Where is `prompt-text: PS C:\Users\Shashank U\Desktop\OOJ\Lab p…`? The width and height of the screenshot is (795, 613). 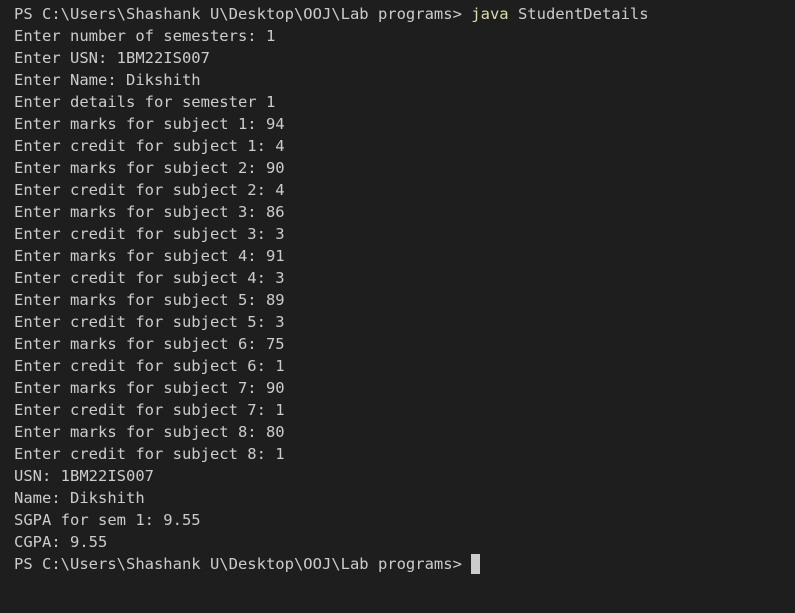
prompt-text: PS C:\Users\Shashank U\Desktop\OOJ\Lab p… is located at coordinates (238, 14).